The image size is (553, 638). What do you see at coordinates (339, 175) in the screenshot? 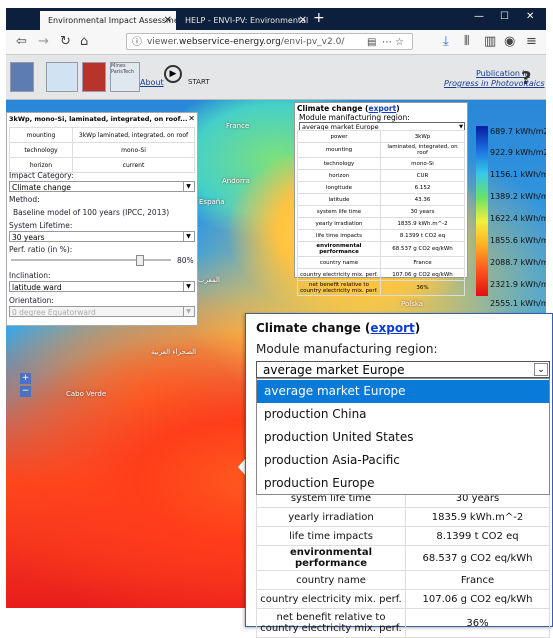
I see `table-cell: horizon` at bounding box center [339, 175].